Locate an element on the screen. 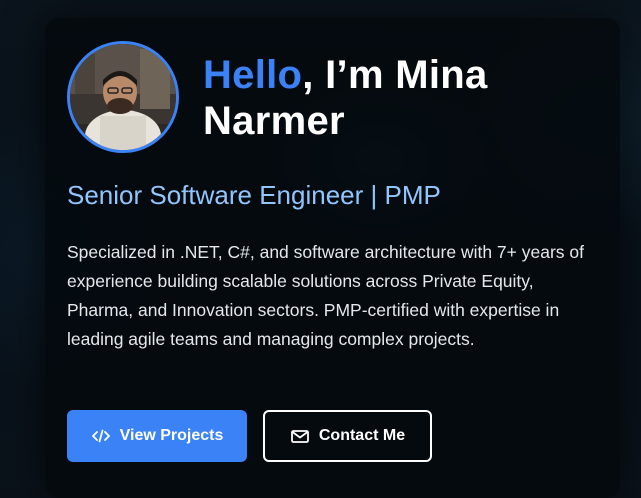 This screenshot has width=641, height=498. profile-photo is located at coordinates (123, 97).